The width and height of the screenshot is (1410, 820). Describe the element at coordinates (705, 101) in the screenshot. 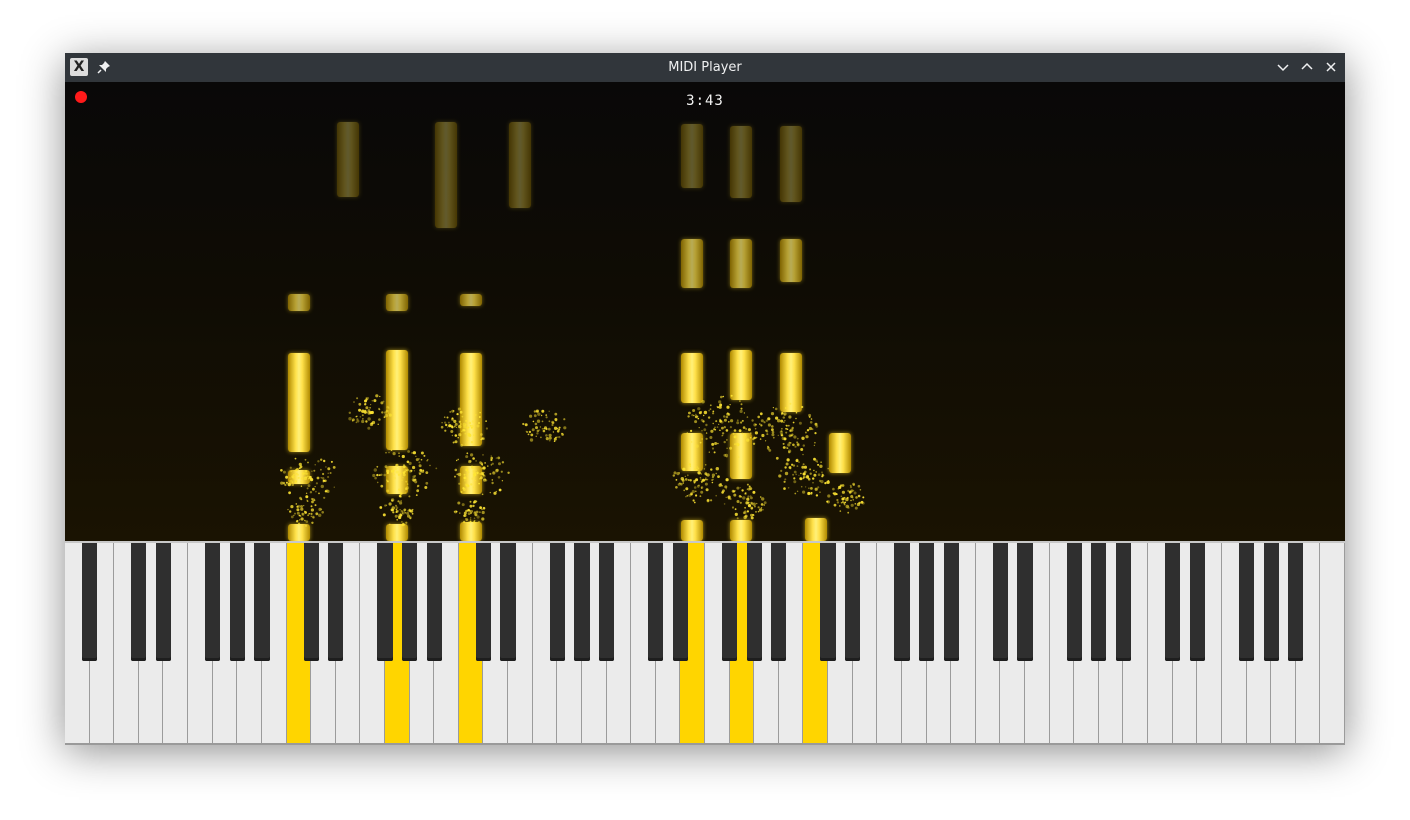

I see `playback-time: 3:43` at that location.